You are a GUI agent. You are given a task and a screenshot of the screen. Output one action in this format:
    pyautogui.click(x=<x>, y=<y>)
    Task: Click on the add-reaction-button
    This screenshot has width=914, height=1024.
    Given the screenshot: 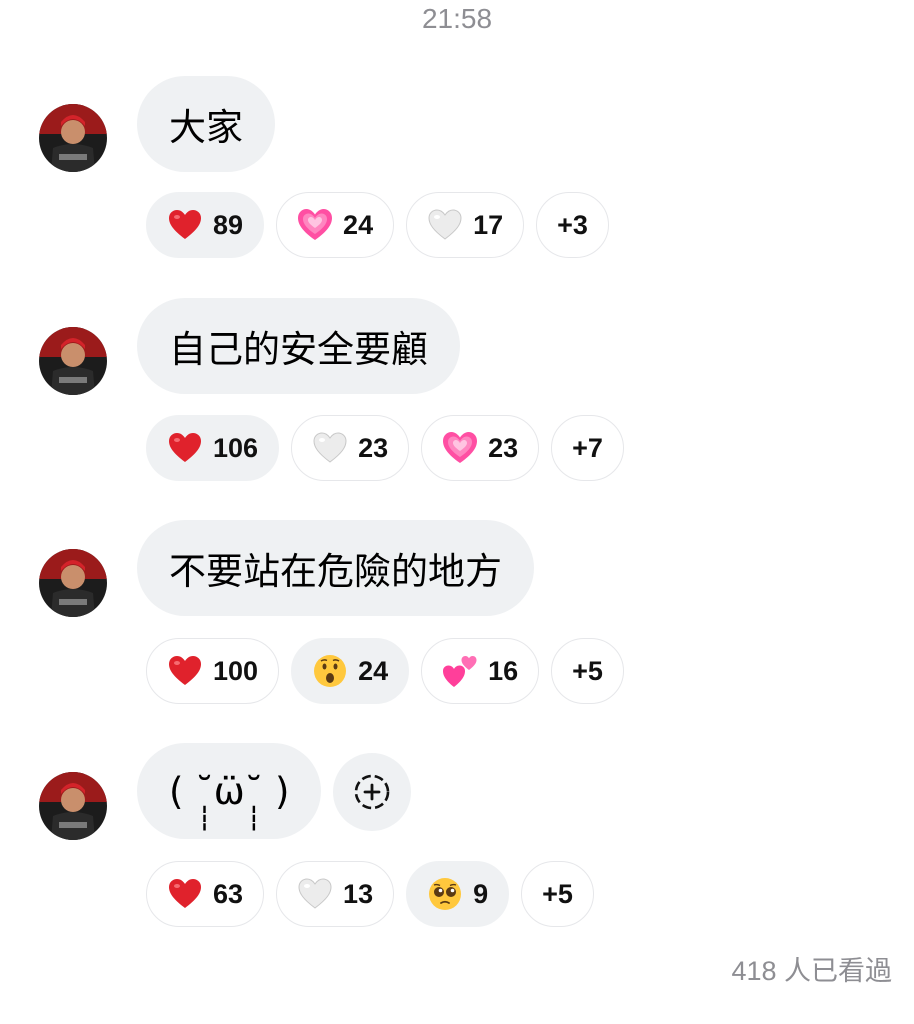 What is the action you would take?
    pyautogui.click(x=372, y=792)
    